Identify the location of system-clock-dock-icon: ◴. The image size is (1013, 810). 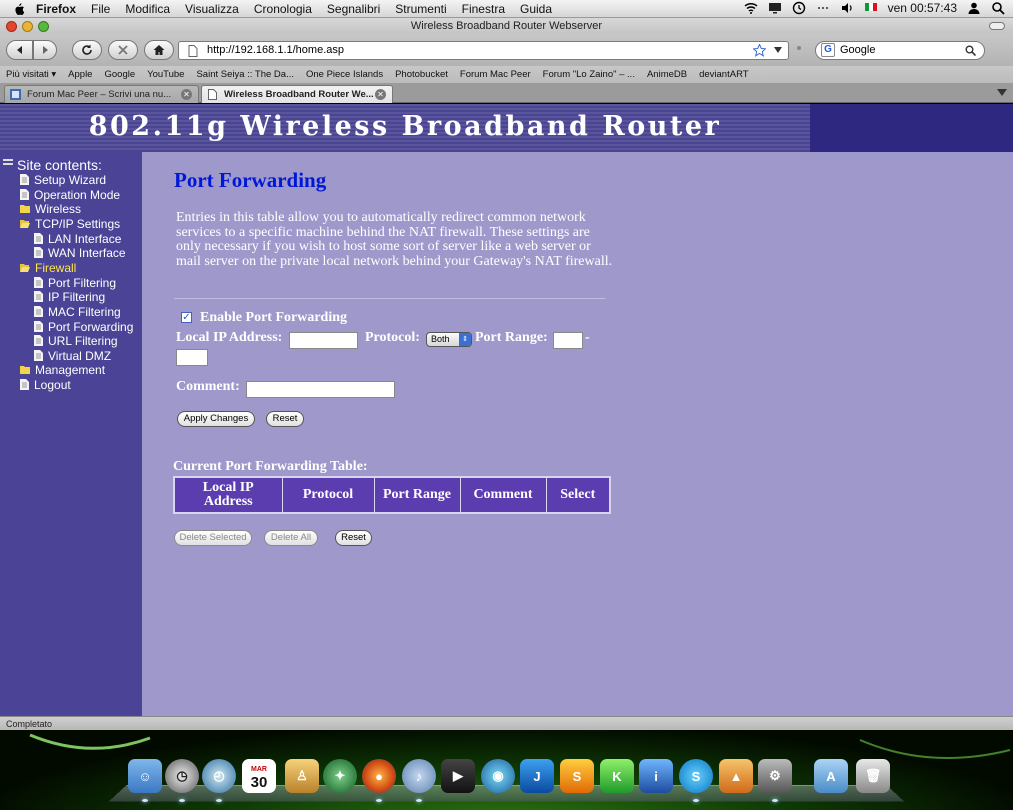
(219, 776).